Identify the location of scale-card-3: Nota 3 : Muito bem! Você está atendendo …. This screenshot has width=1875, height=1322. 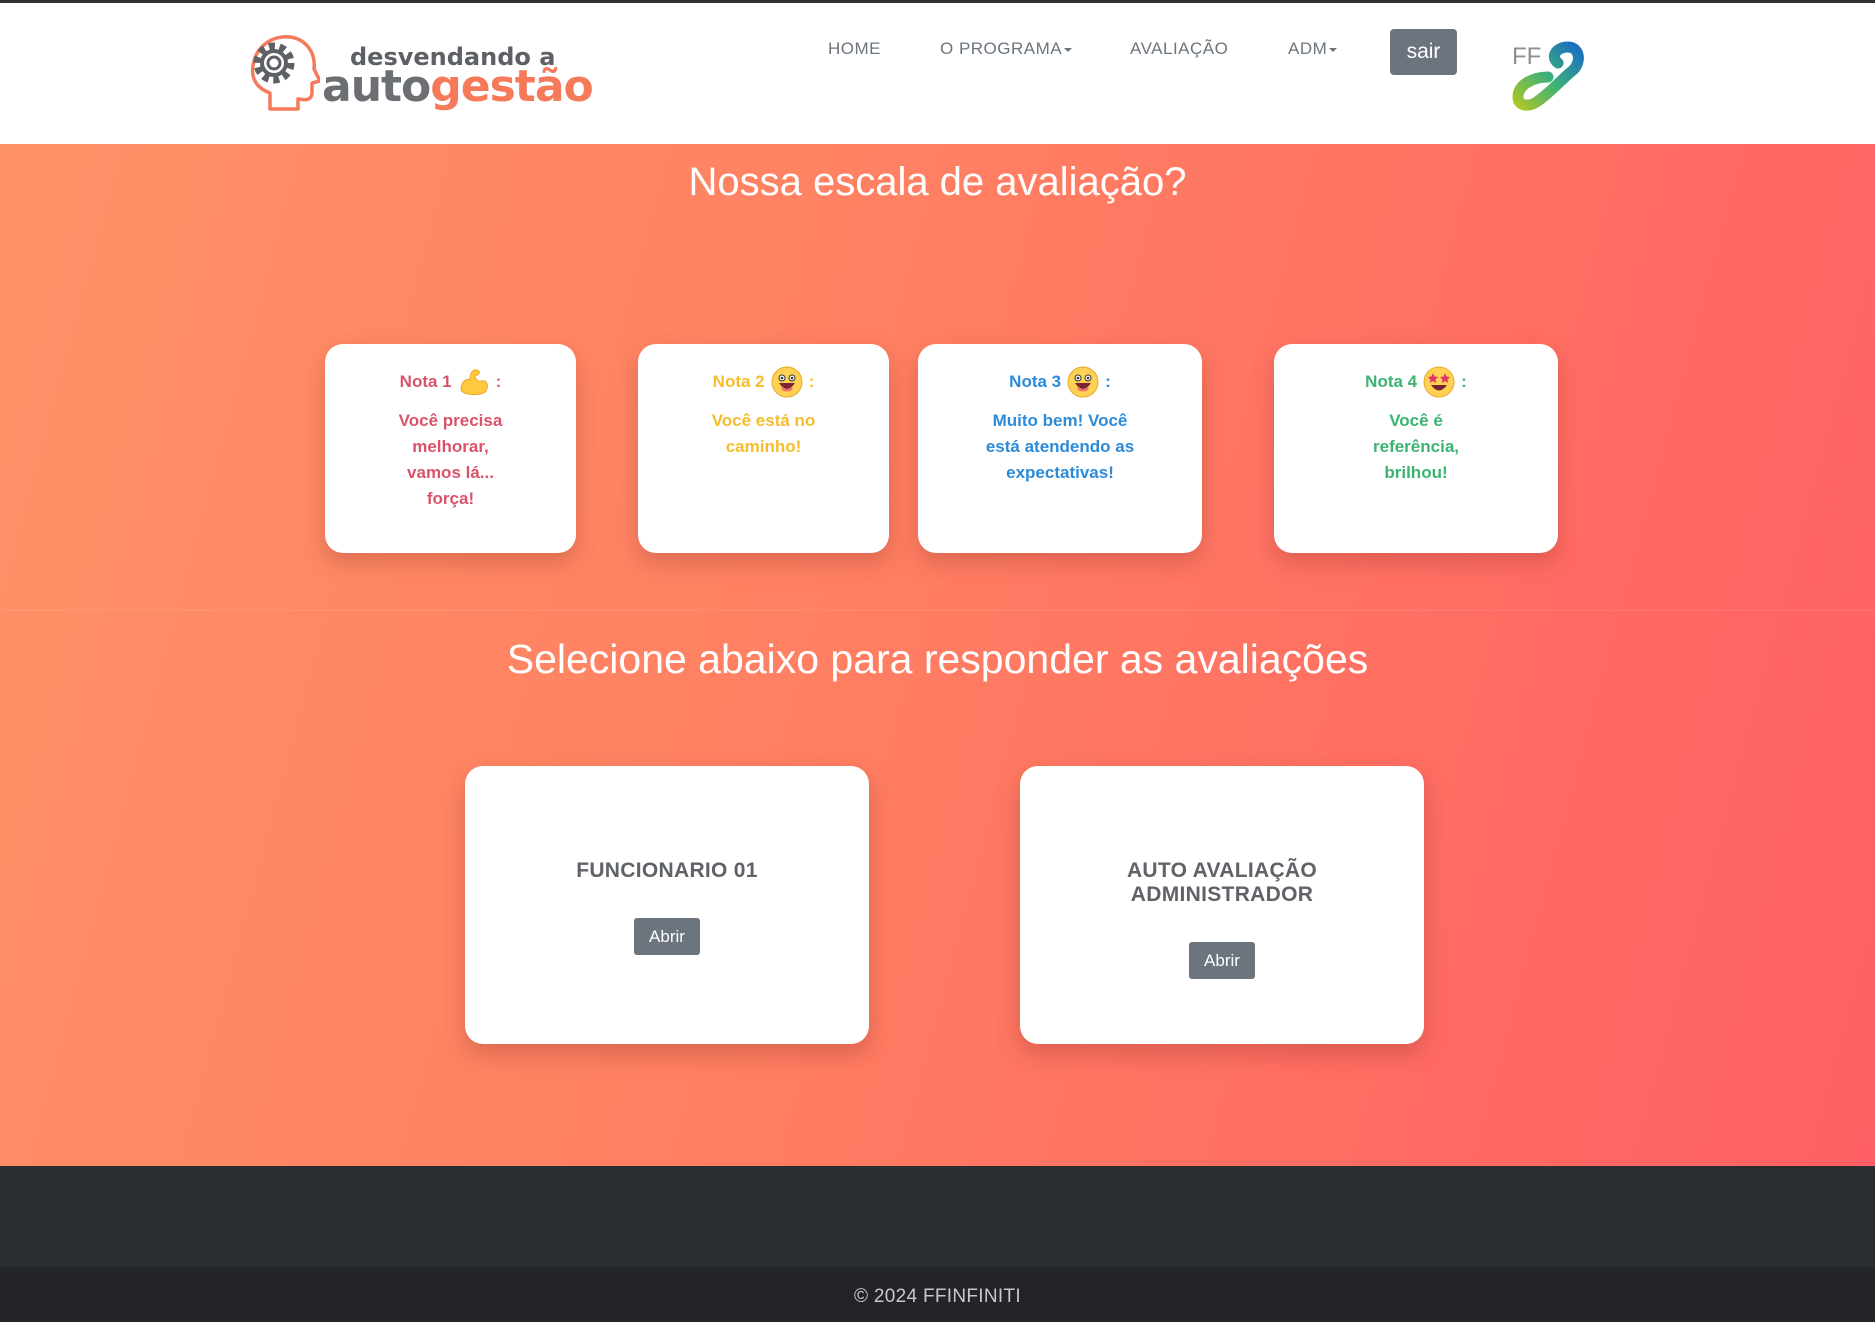
(1060, 448).